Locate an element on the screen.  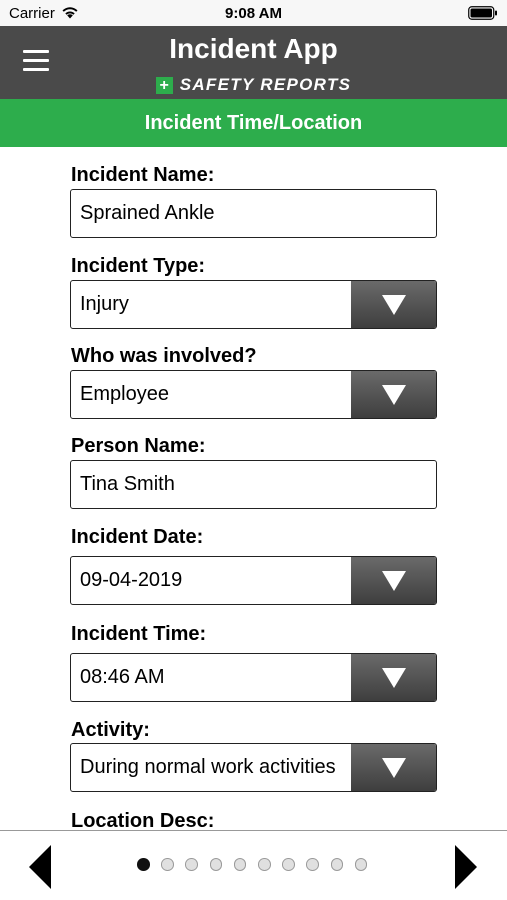
incident-time-select: 08:46 AM is located at coordinates (253, 677).